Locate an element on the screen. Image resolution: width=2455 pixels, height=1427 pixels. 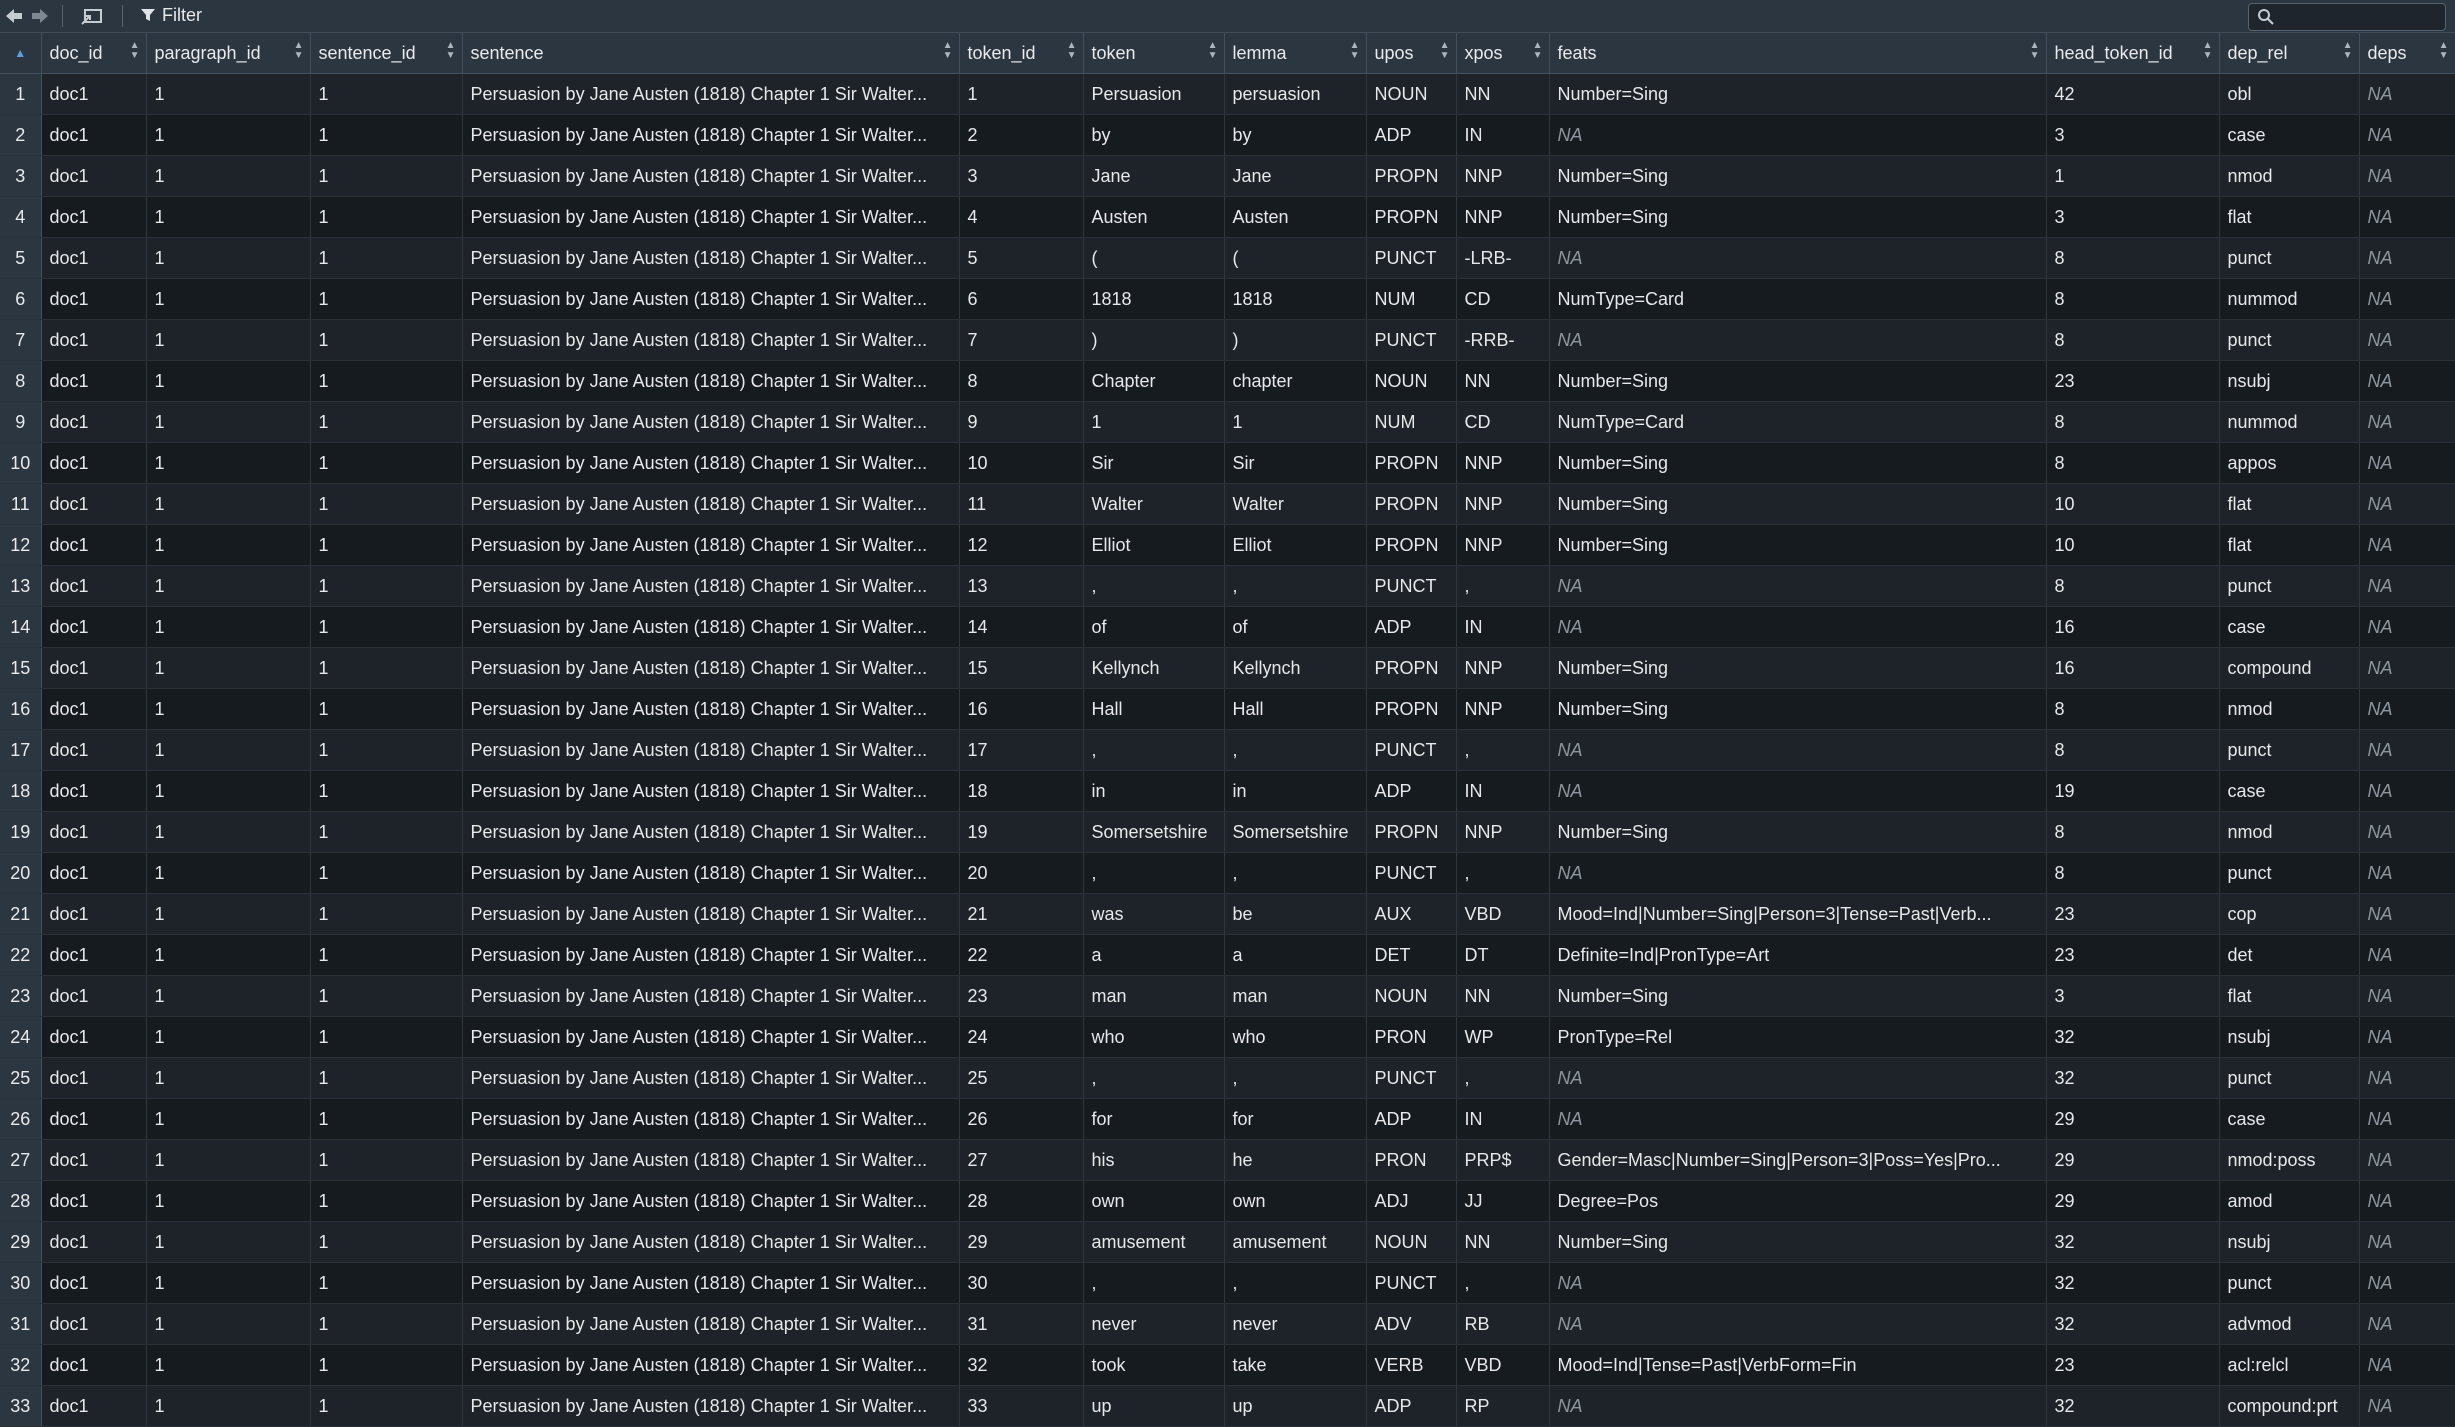
cell-head-token-id: 8 is located at coordinates (2133, 586).